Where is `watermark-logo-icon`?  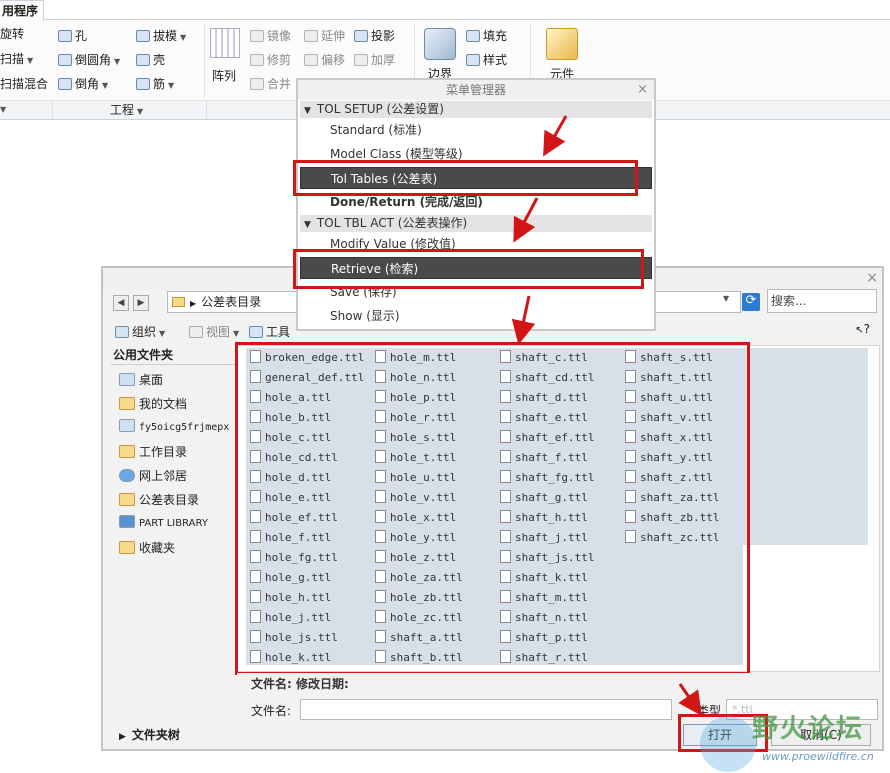 watermark-logo-icon is located at coordinates (728, 744).